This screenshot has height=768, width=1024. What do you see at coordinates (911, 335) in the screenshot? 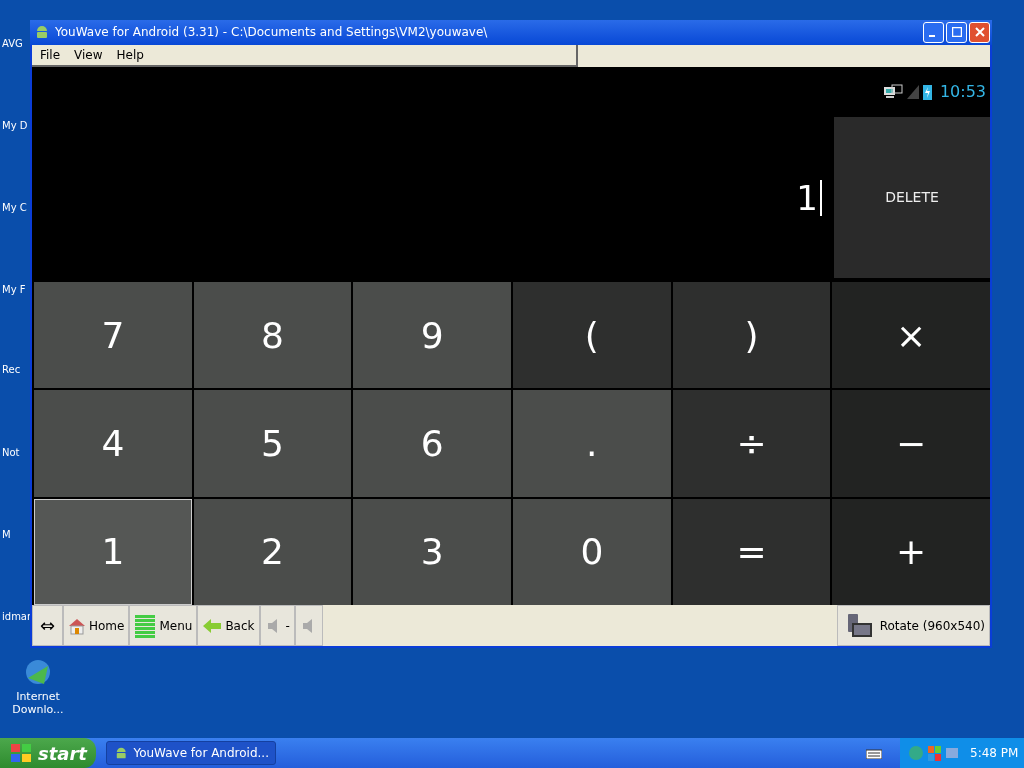
I see `calculator-key: ×` at bounding box center [911, 335].